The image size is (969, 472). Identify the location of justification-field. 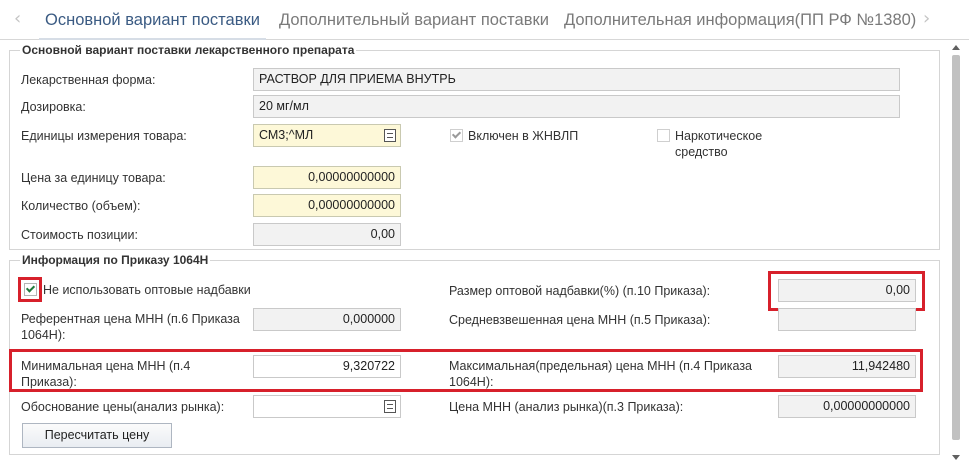
(327, 406).